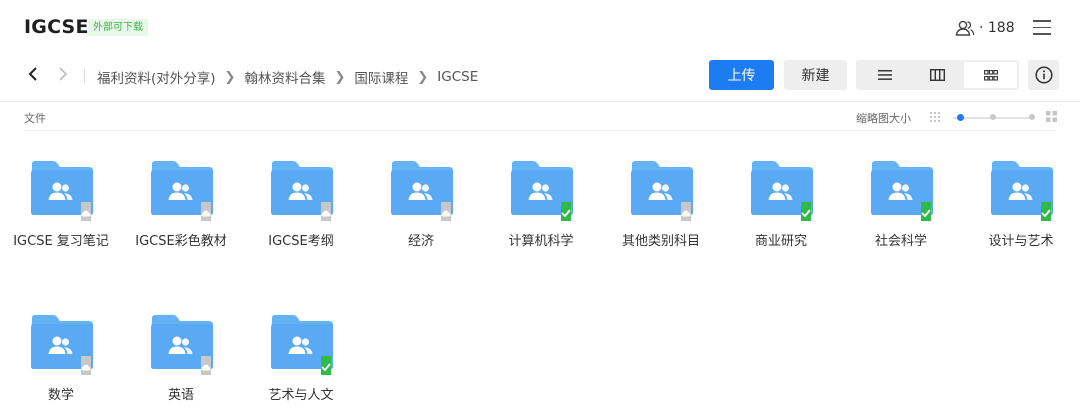  What do you see at coordinates (540, 130) in the screenshot?
I see `section-divider` at bounding box center [540, 130].